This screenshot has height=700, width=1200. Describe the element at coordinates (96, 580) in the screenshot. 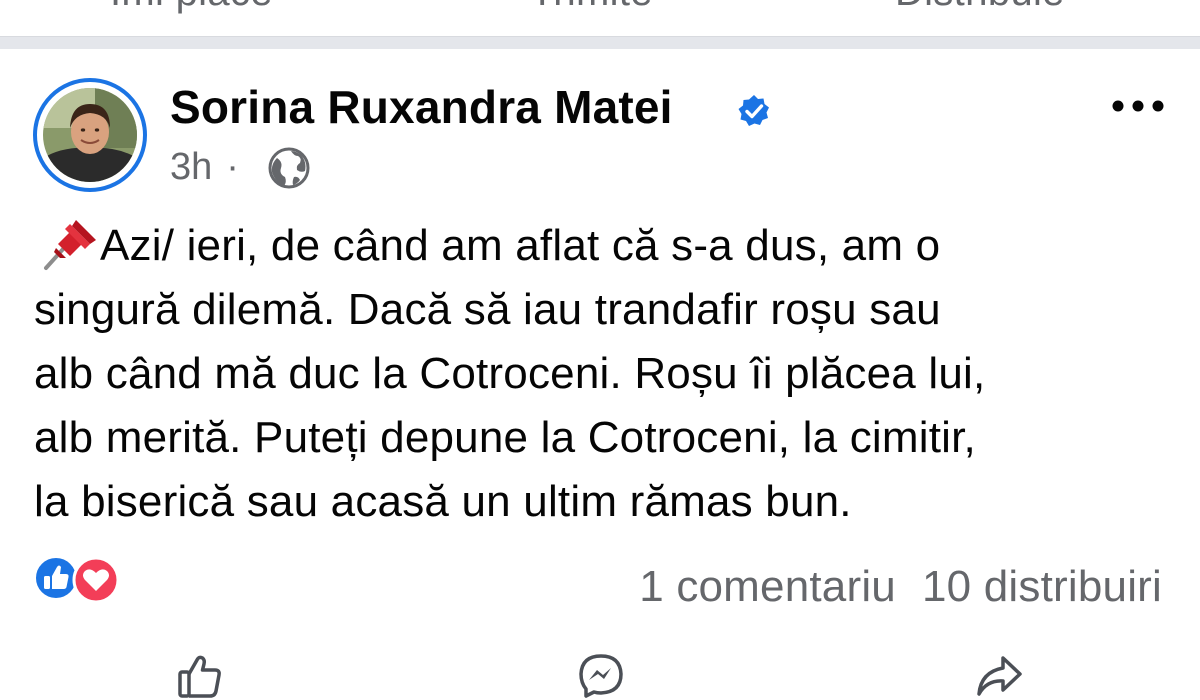

I see `love-reaction-icon` at that location.